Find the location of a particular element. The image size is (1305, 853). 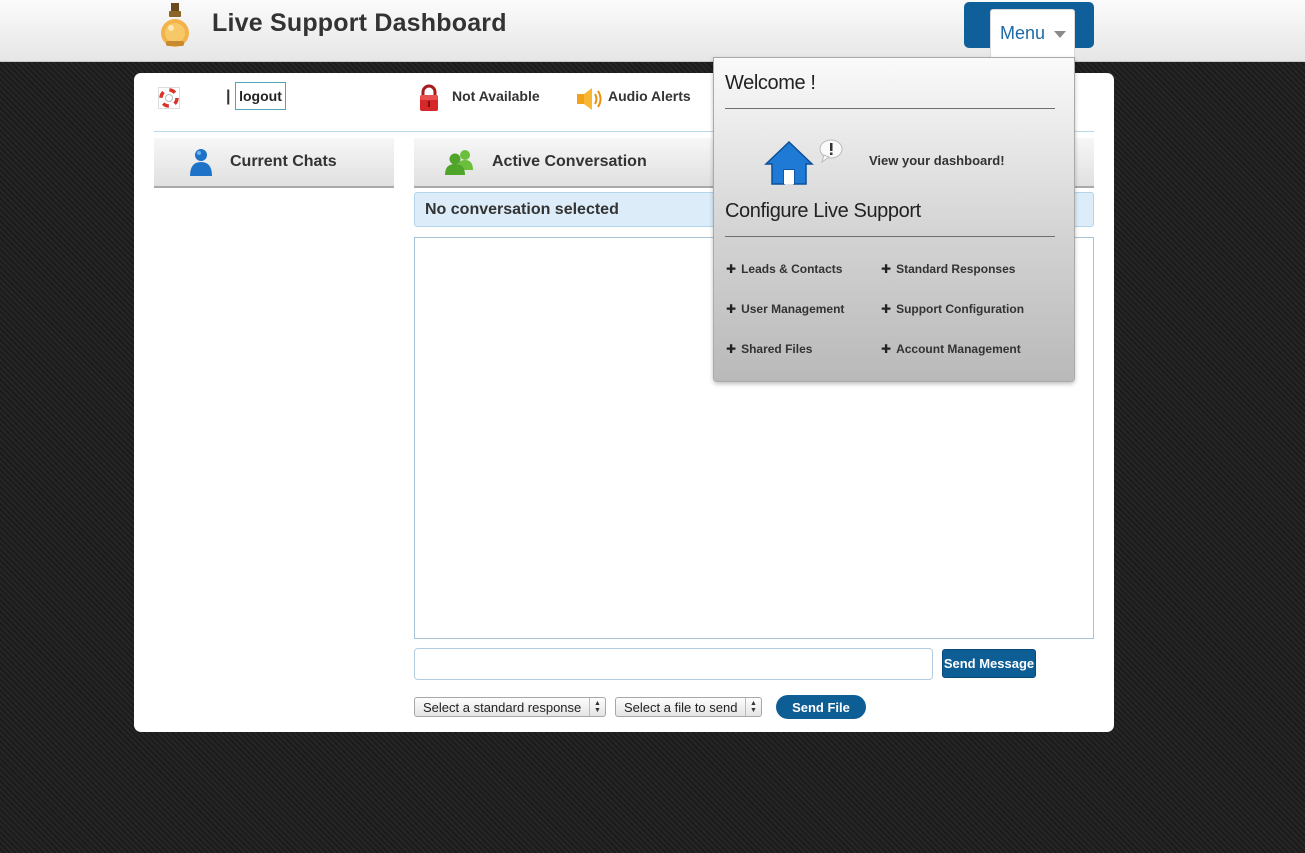

menu-item-support-configuration: ✚ Support Configuration is located at coordinates (952, 309).